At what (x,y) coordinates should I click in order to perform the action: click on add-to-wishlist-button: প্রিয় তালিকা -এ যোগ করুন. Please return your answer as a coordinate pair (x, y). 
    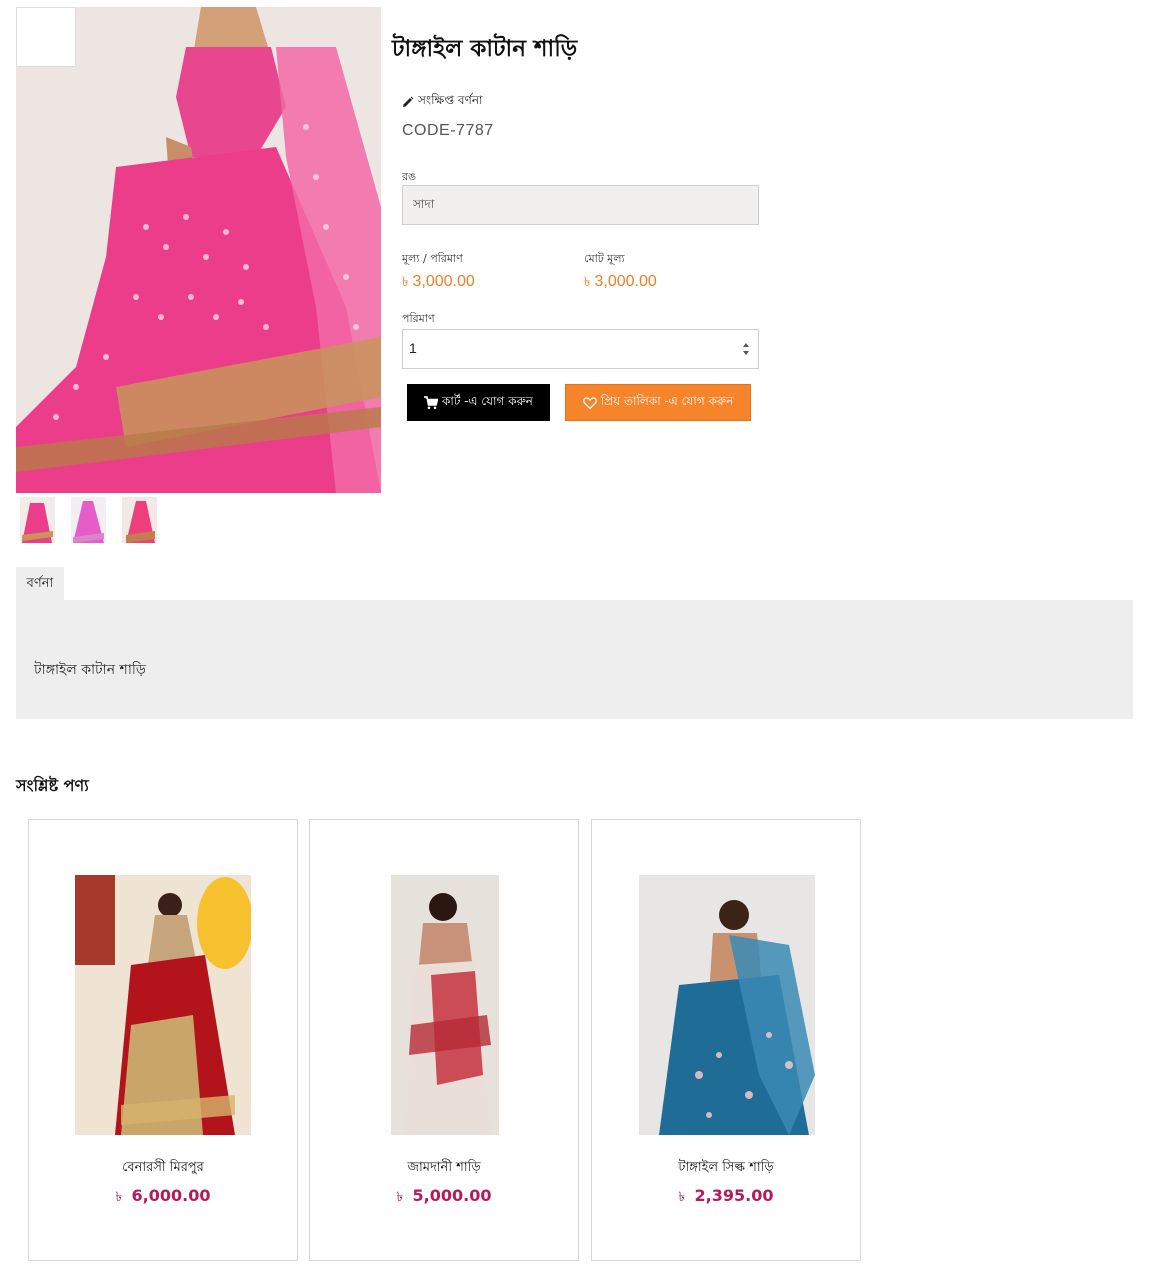
    Looking at the image, I should click on (658, 402).